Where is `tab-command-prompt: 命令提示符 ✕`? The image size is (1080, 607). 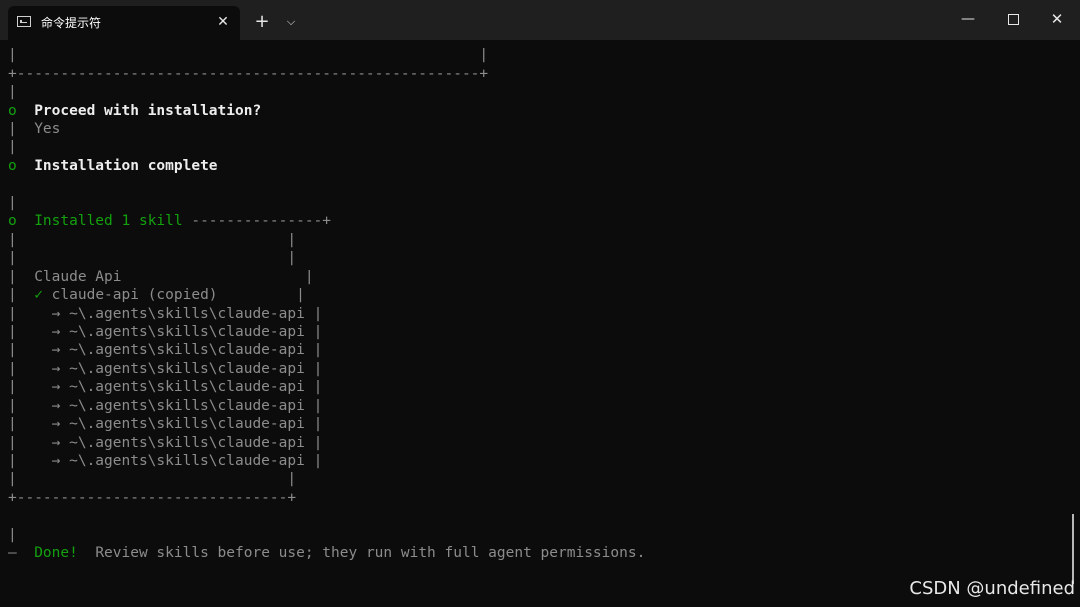
tab-command-prompt: 命令提示符 ✕ is located at coordinates (124, 23).